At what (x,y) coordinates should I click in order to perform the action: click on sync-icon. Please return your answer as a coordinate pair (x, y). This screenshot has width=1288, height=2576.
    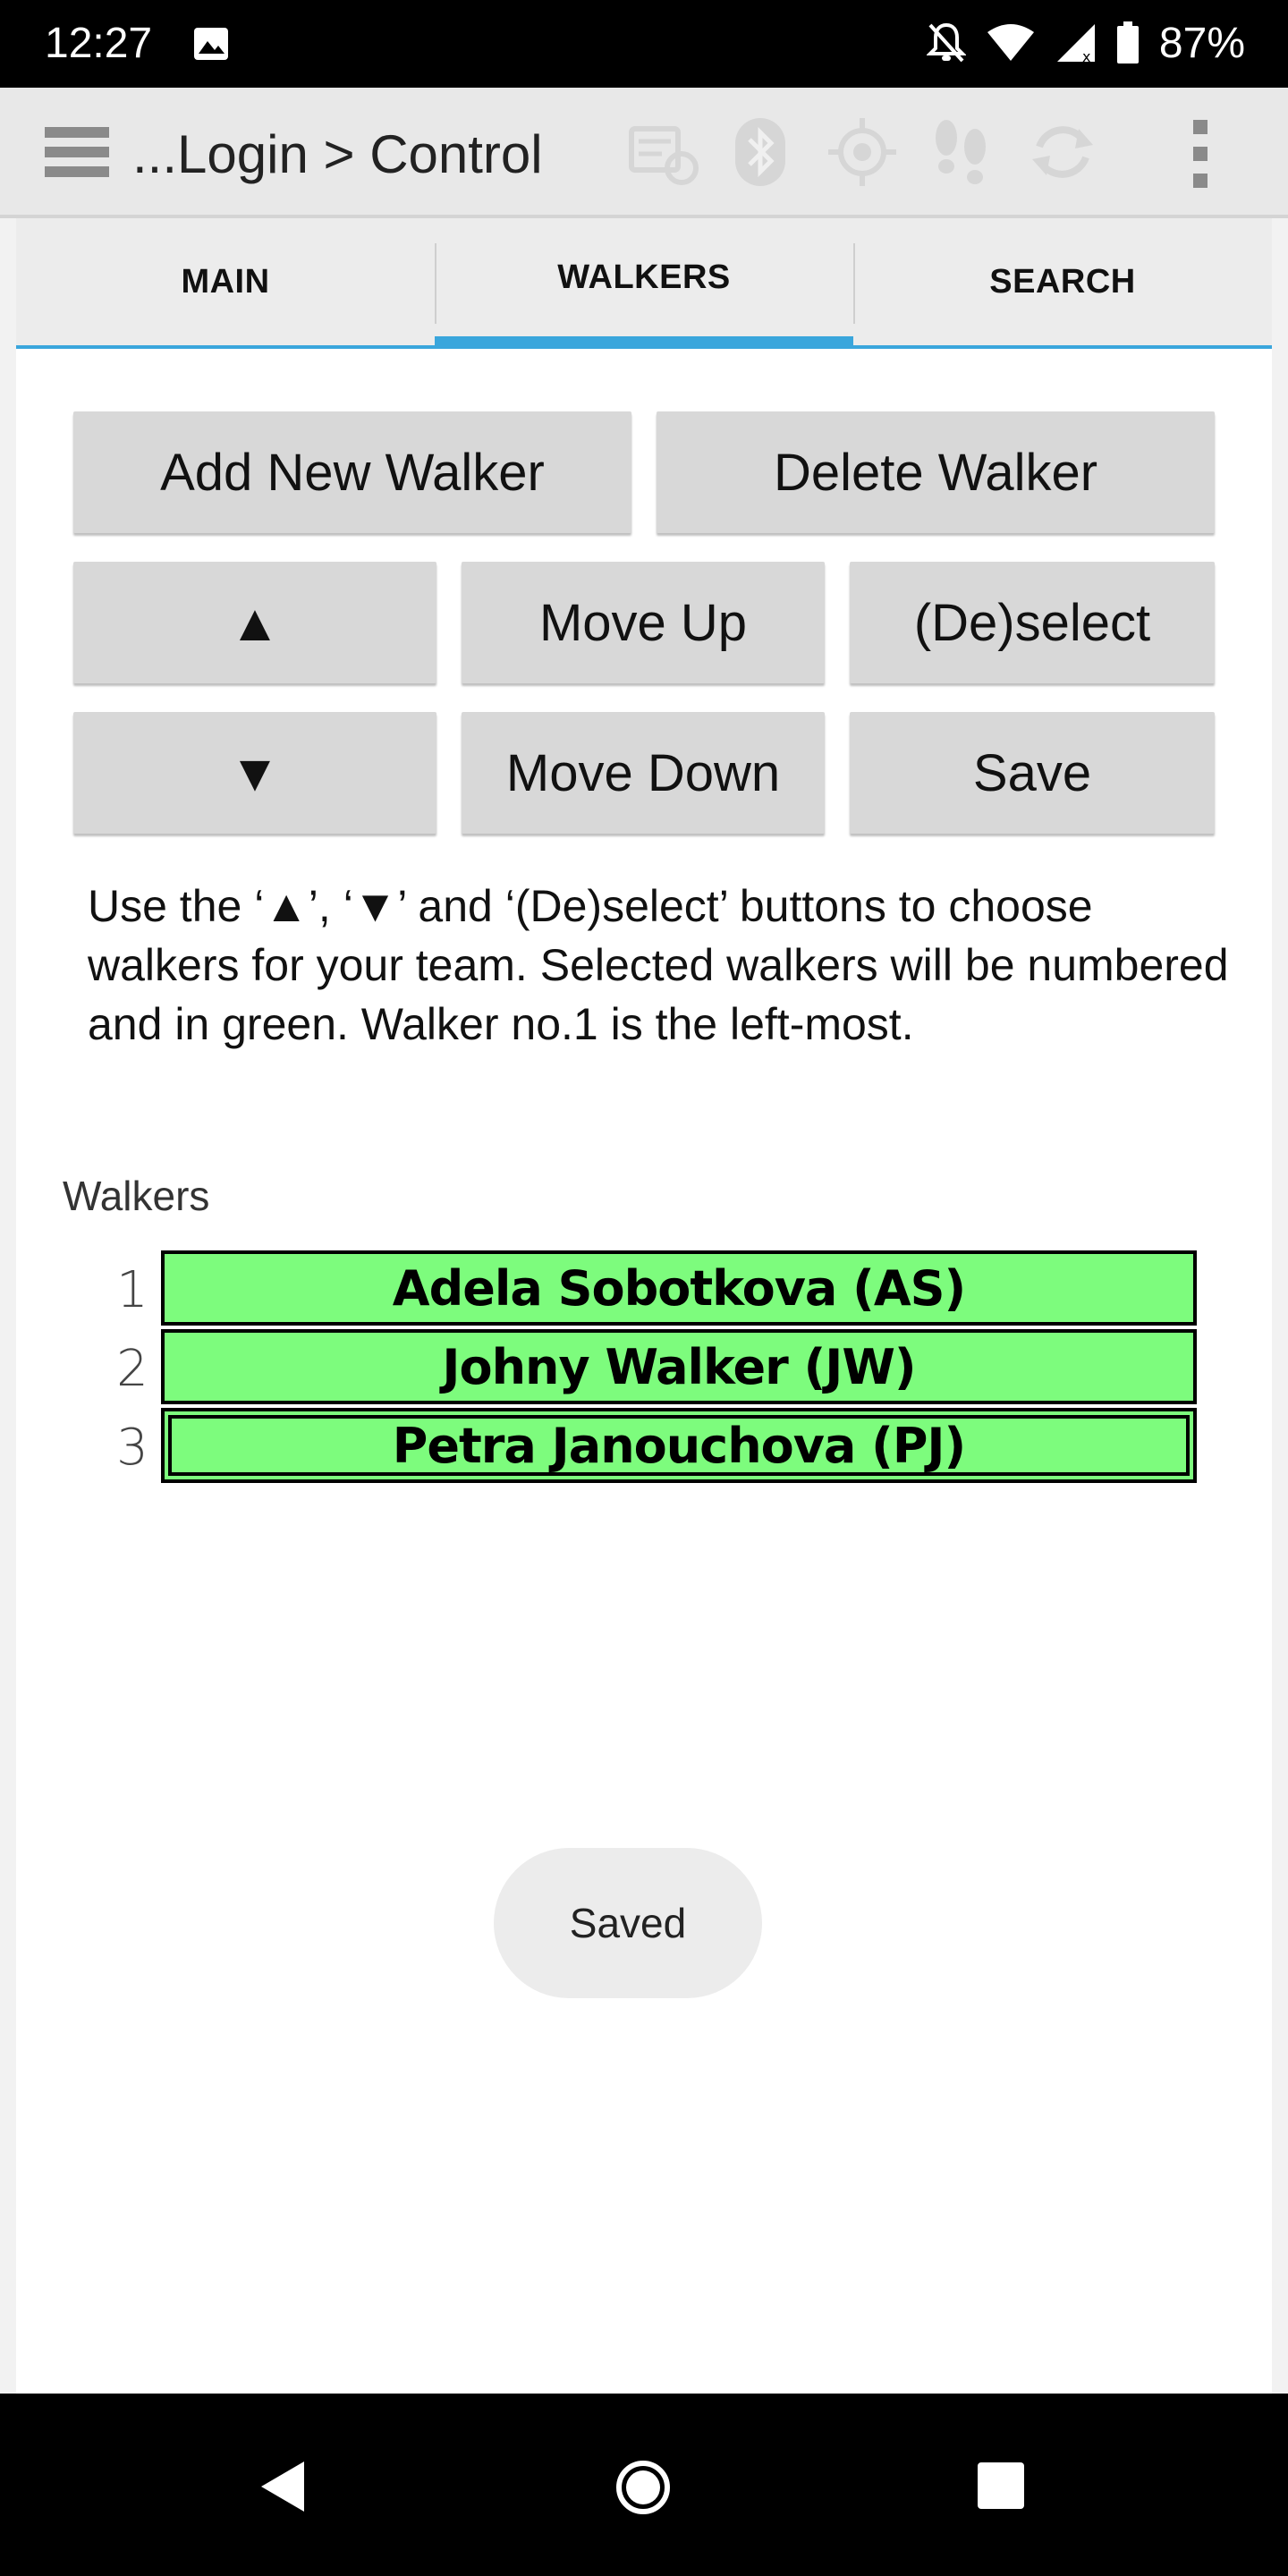
    Looking at the image, I should click on (663, 152).